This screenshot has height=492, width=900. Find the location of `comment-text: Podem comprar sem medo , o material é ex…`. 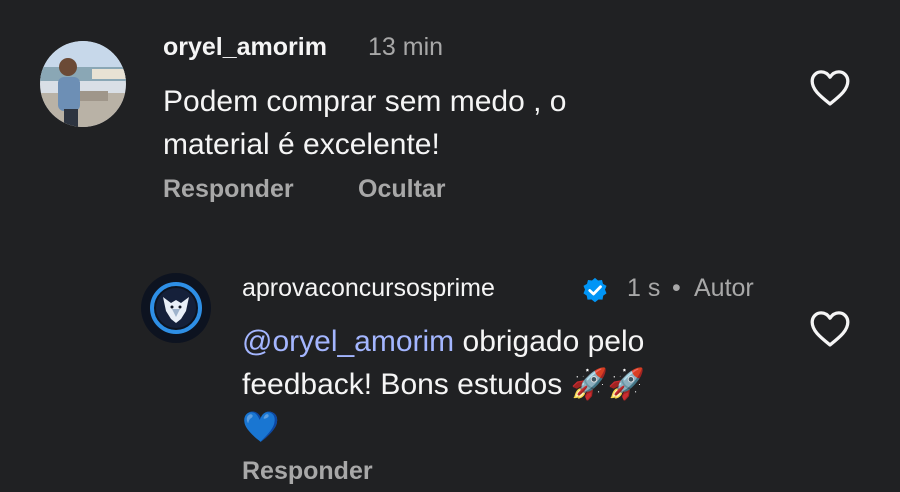

comment-text: Podem comprar sem medo , o material é ex… is located at coordinates (365, 123).